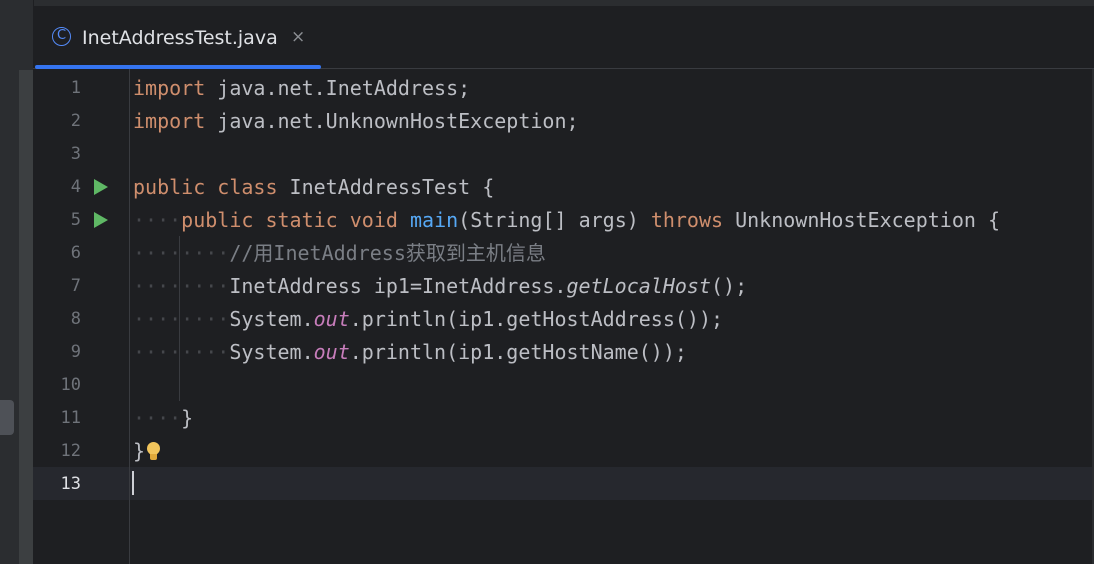 Image resolution: width=1094 pixels, height=564 pixels. What do you see at coordinates (554, 220) in the screenshot?
I see `code-text: (String[] args)` at bounding box center [554, 220].